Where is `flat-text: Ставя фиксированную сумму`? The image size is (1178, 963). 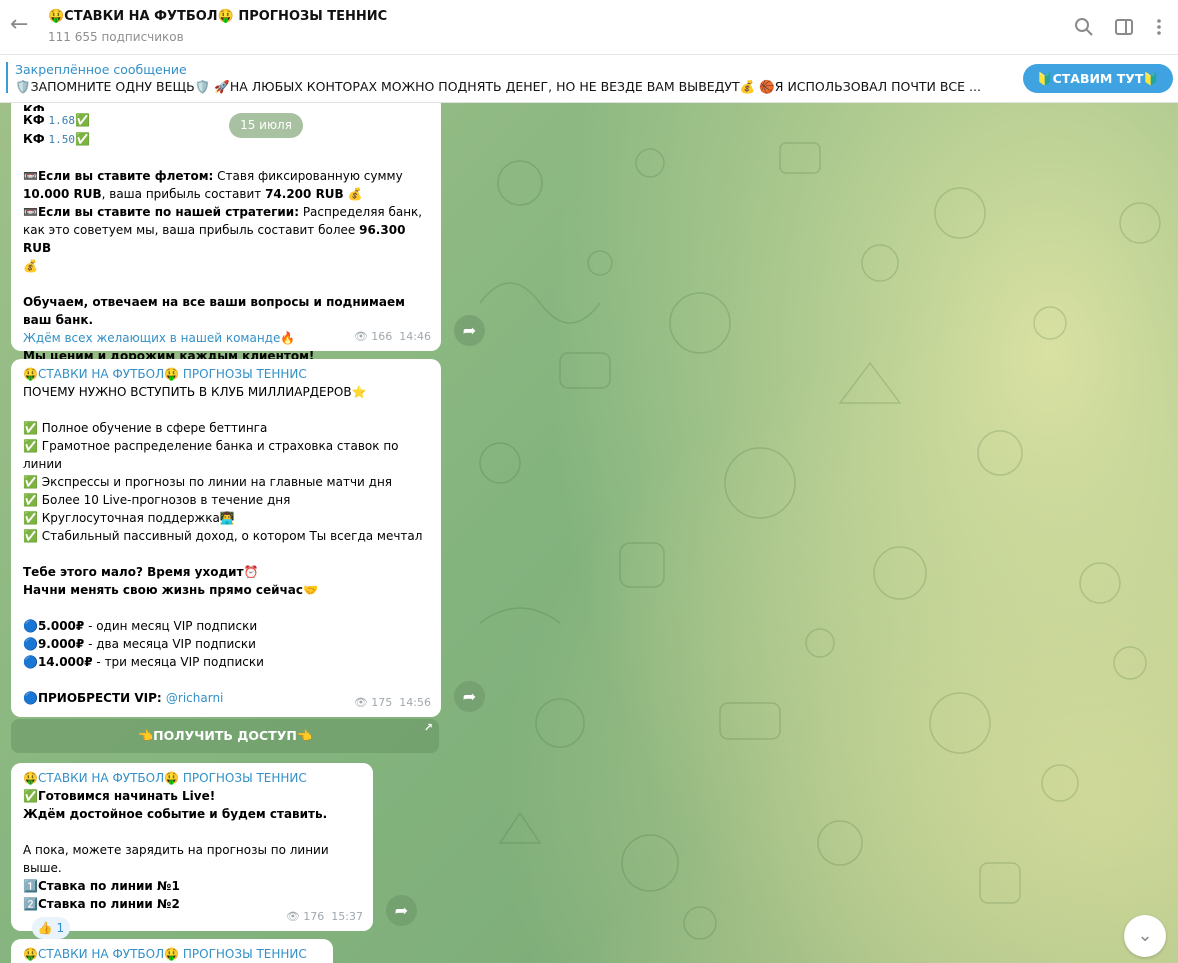
flat-text: Ставя фиксированную сумму is located at coordinates (308, 176).